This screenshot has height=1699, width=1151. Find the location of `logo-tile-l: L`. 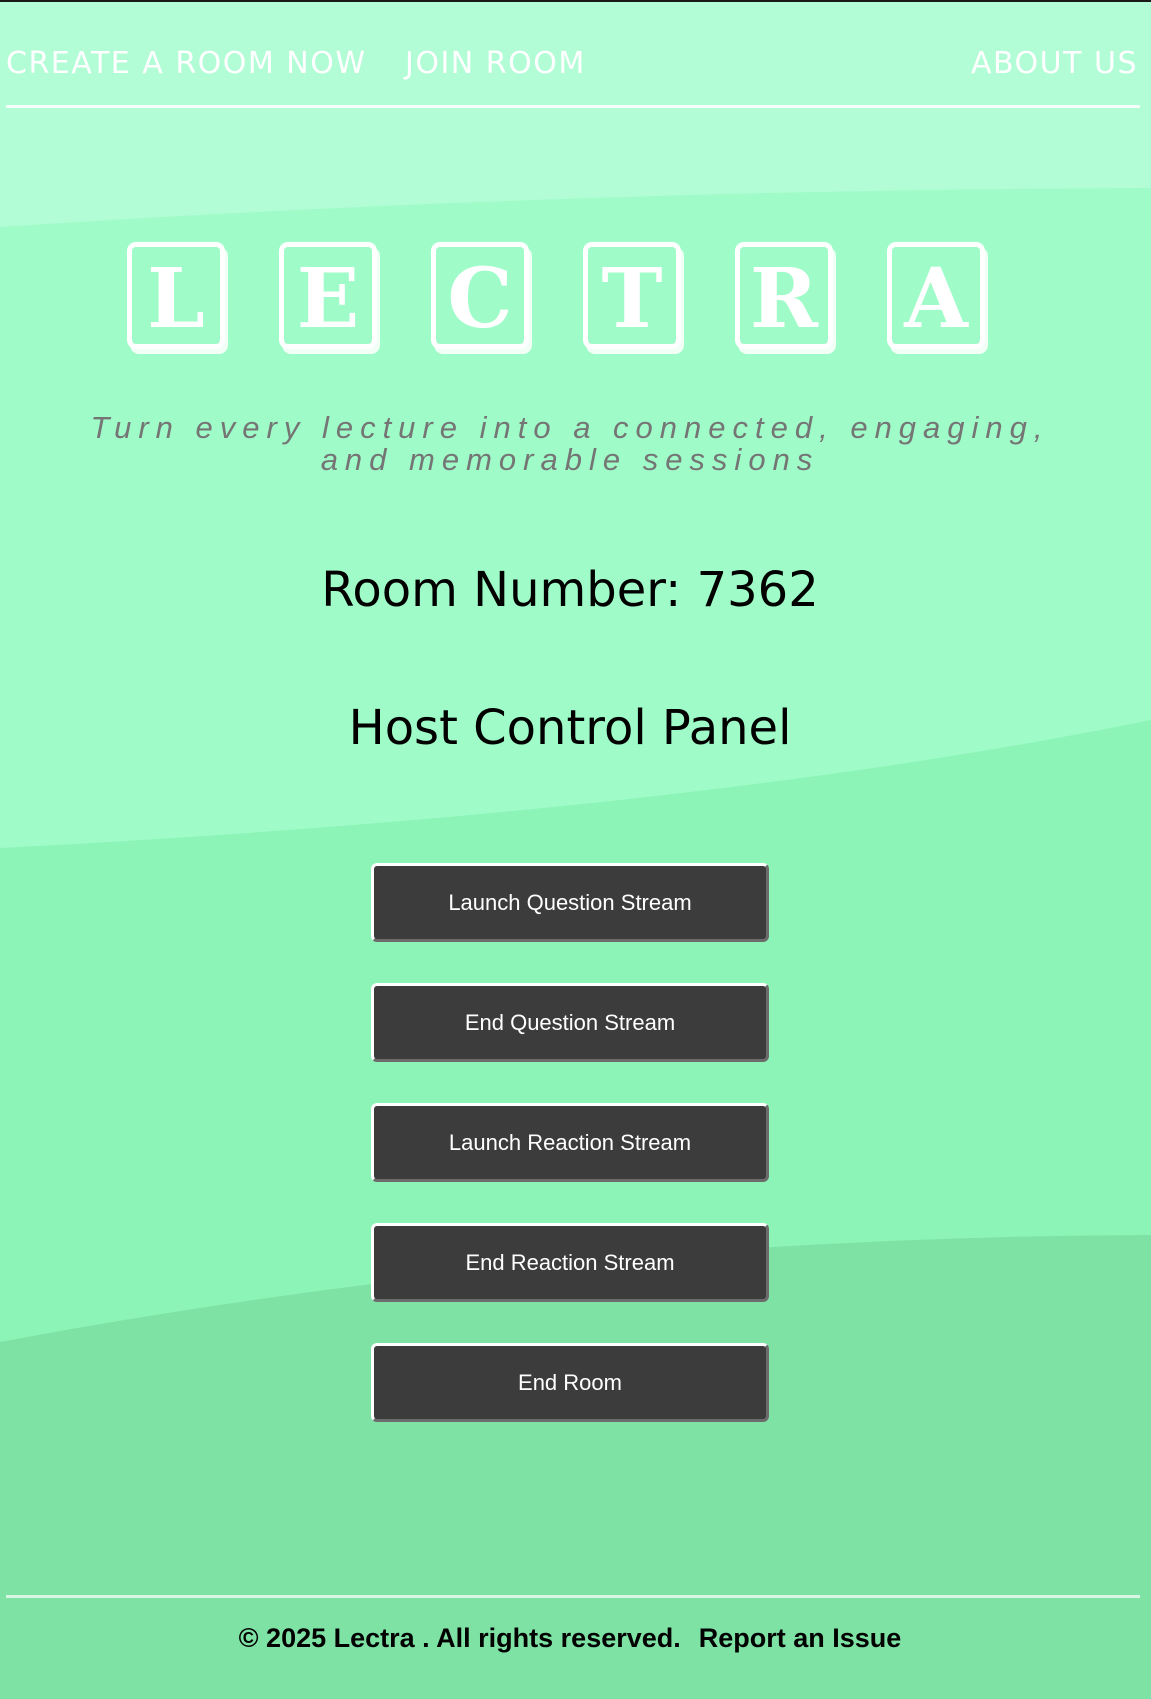

logo-tile-l: L is located at coordinates (176, 295).